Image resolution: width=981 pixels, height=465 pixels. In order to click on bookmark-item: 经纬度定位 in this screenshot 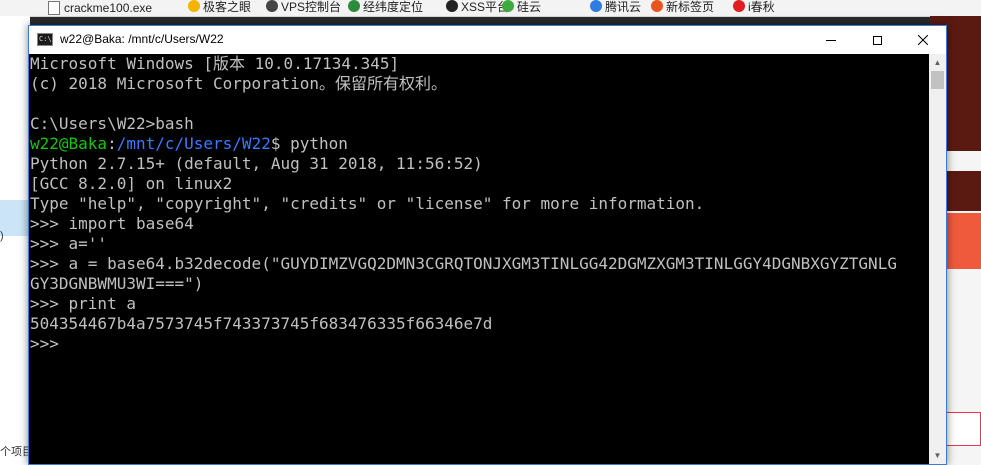, I will do `click(385, 7)`.